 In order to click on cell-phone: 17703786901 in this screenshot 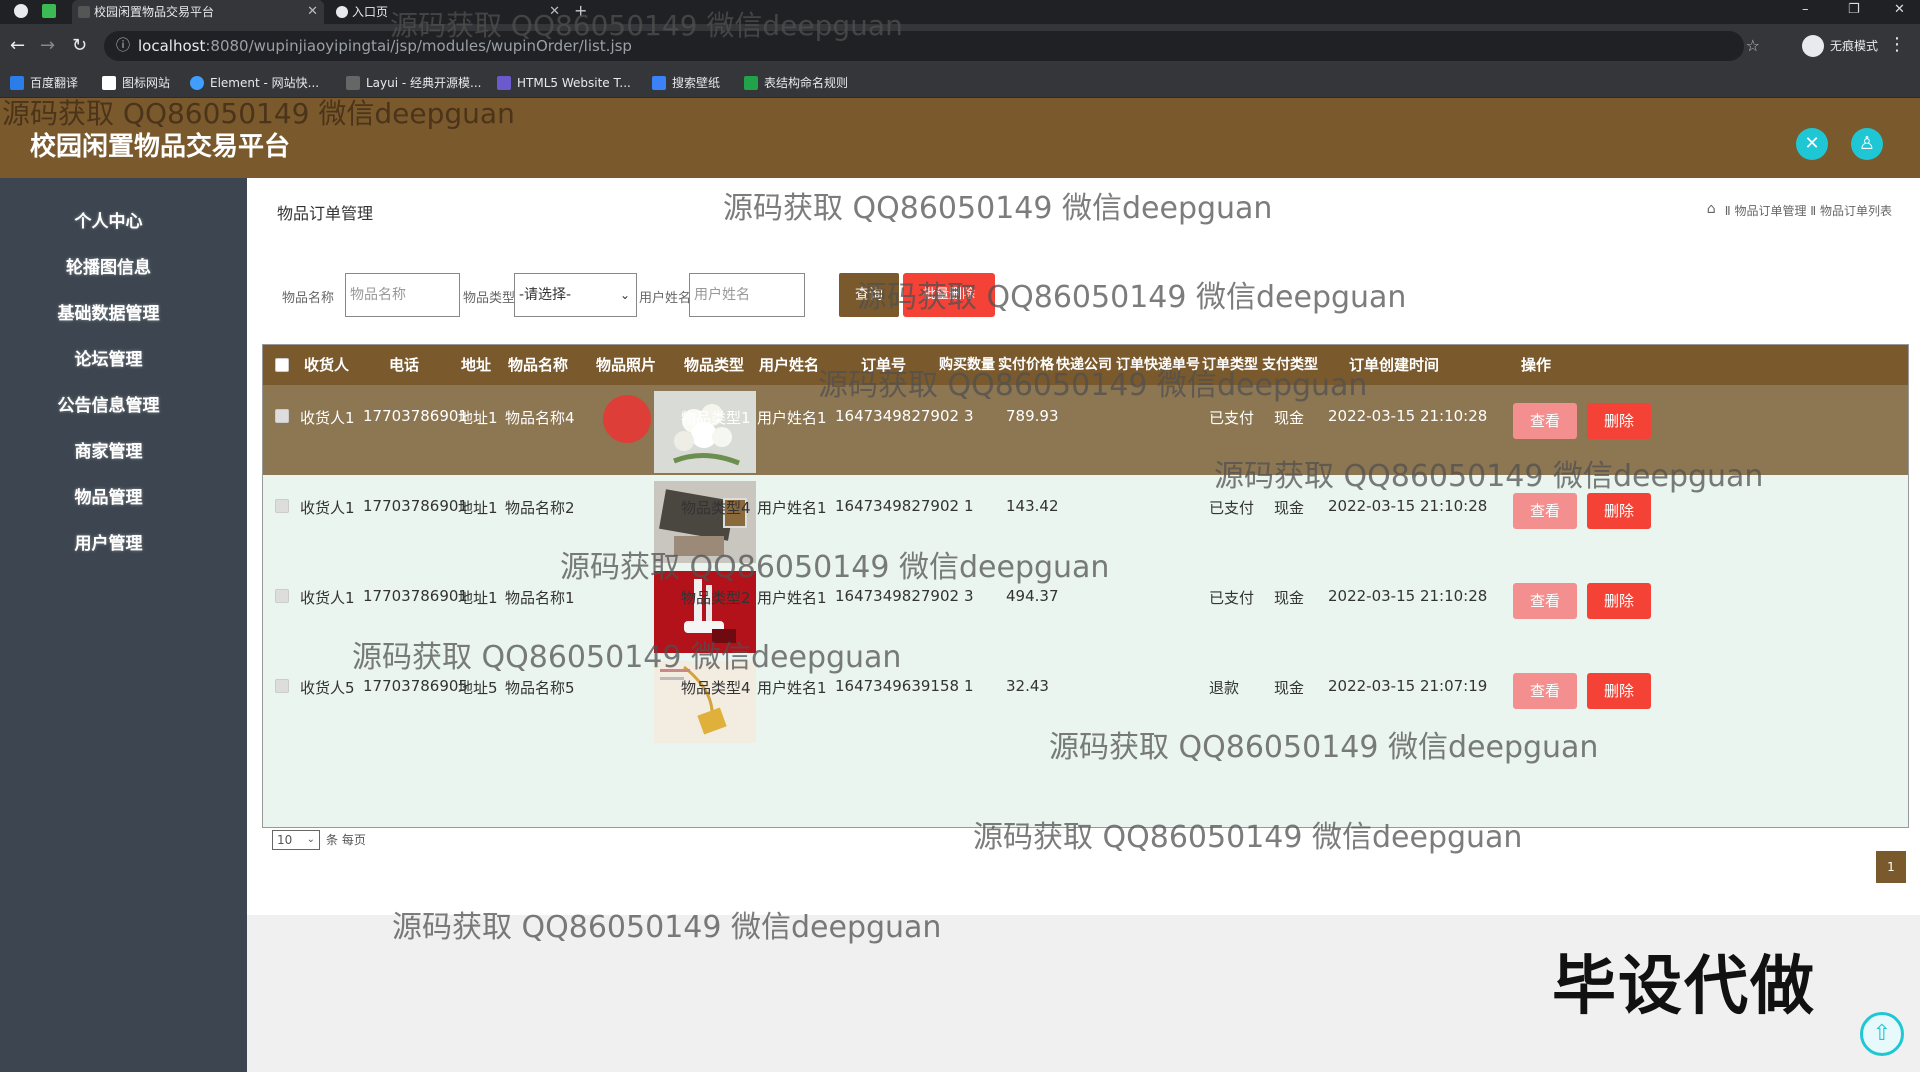, I will do `click(415, 416)`.